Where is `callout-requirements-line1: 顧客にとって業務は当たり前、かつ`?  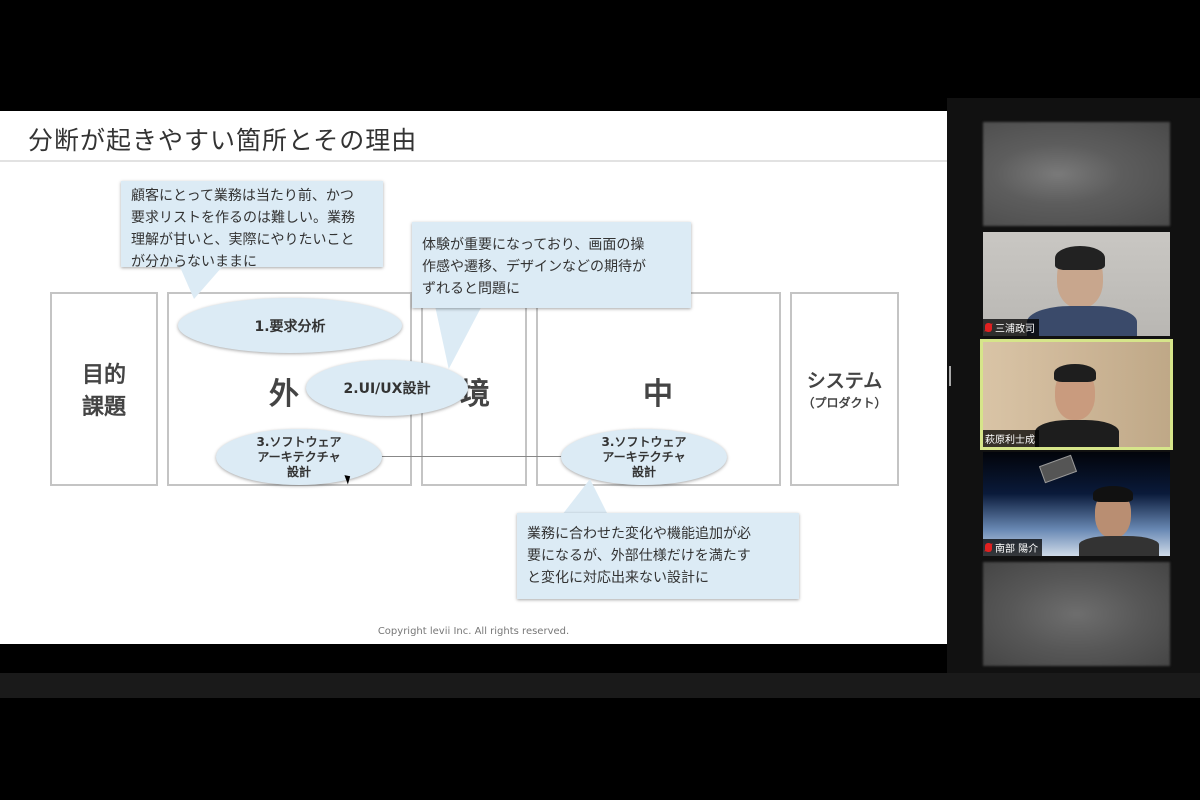
callout-requirements-line1: 顧客にとって業務は当たり前、かつ is located at coordinates (242, 196).